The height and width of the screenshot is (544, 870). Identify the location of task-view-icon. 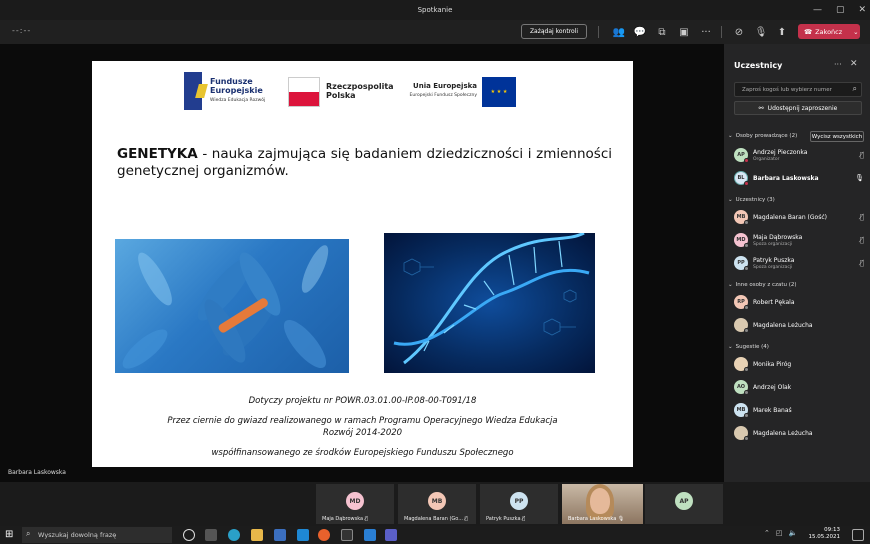
(211, 535).